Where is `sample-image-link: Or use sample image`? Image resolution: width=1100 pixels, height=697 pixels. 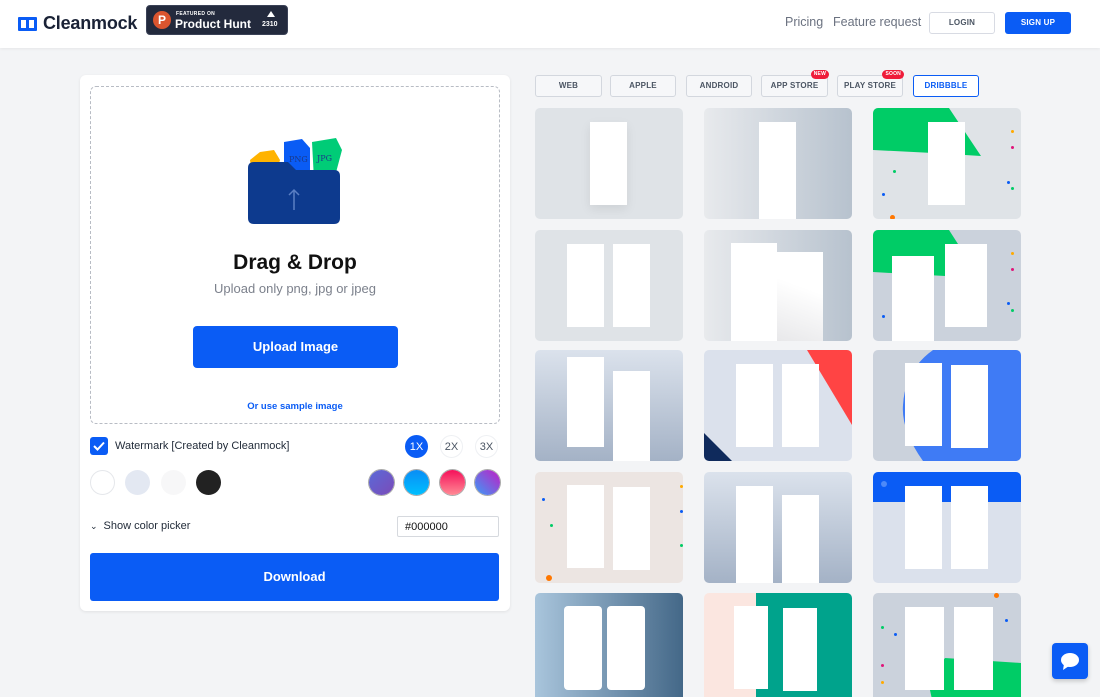 sample-image-link: Or use sample image is located at coordinates (295, 406).